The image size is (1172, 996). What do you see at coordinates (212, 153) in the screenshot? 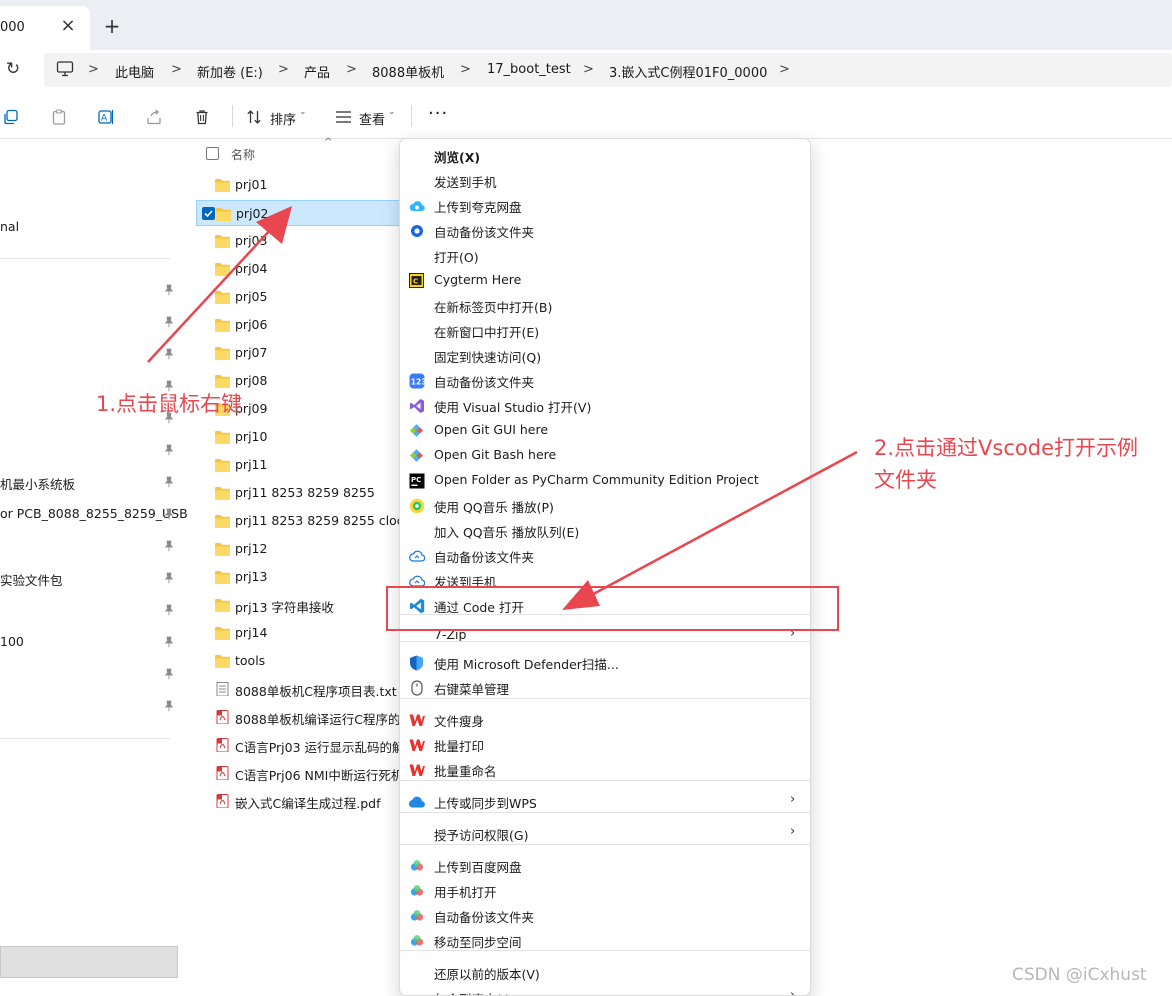
I see `select-all-checkbox` at bounding box center [212, 153].